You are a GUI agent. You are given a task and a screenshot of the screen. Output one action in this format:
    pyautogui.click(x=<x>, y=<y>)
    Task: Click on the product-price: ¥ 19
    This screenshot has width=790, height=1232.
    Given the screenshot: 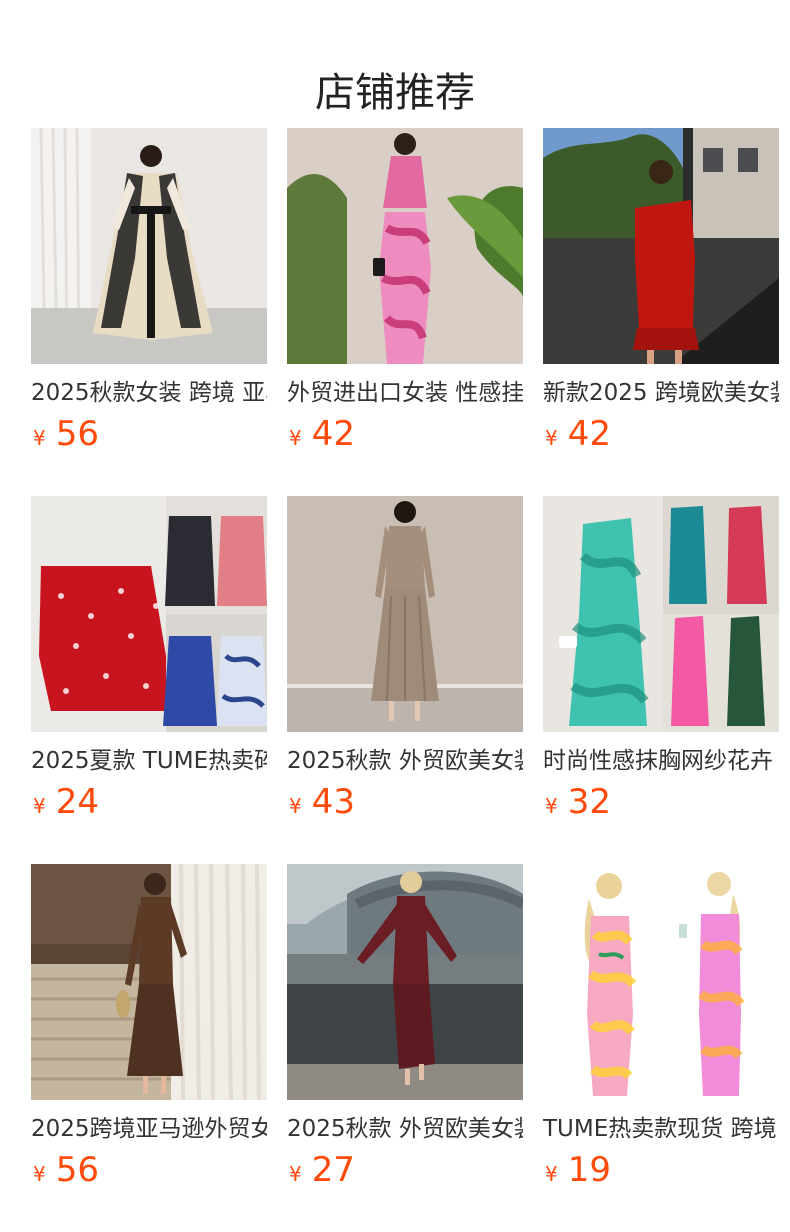 What is the action you would take?
    pyautogui.click(x=661, y=1170)
    